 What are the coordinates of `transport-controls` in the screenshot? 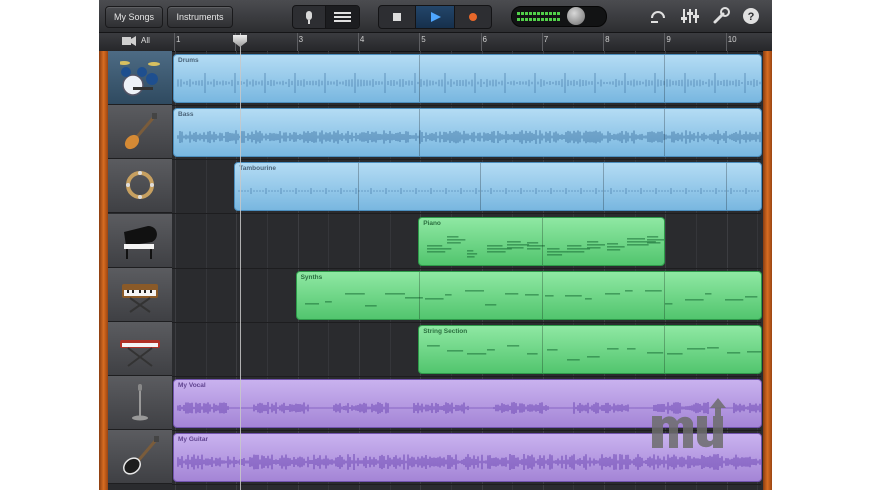 It's located at (435, 17).